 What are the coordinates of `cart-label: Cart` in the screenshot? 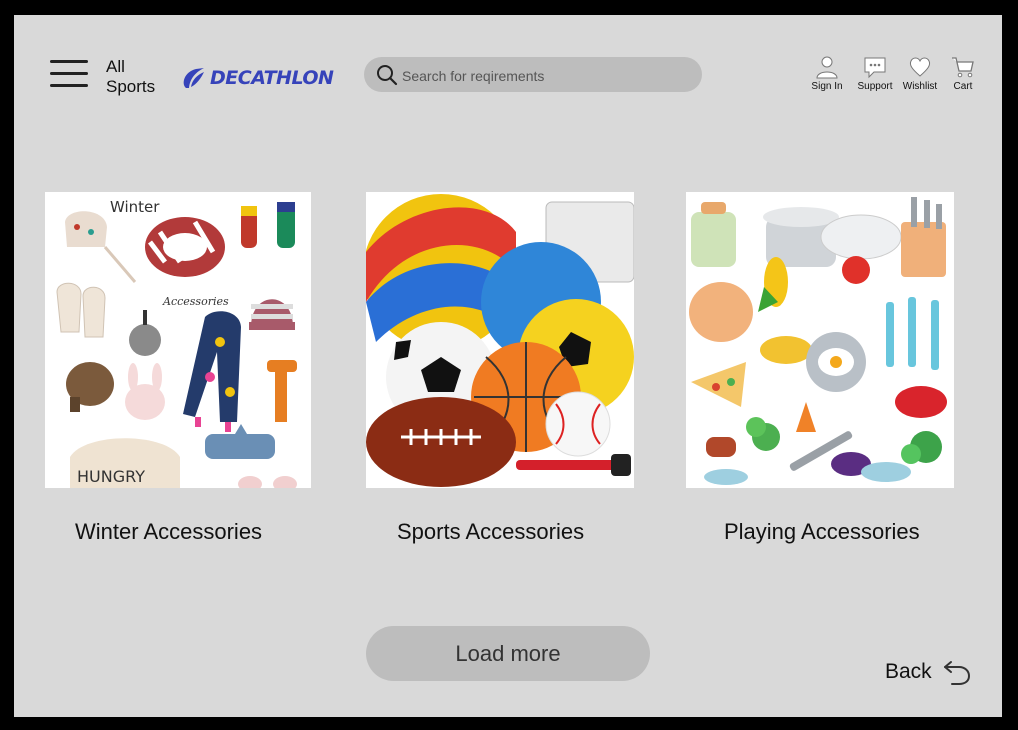 It's located at (963, 86).